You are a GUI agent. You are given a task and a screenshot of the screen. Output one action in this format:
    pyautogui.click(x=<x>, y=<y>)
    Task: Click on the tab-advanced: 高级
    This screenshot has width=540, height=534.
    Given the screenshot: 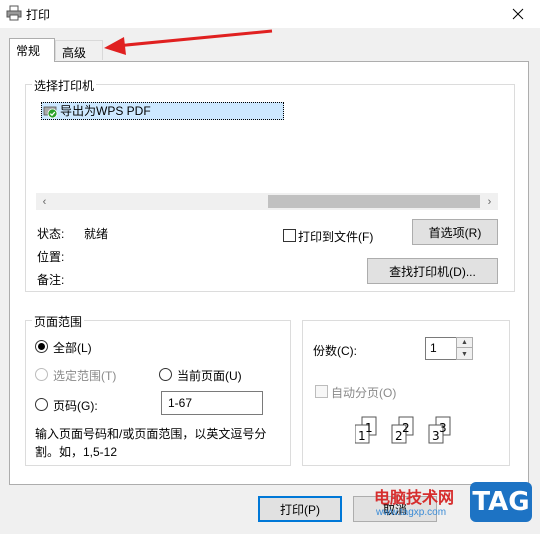 What is the action you would take?
    pyautogui.click(x=79, y=50)
    